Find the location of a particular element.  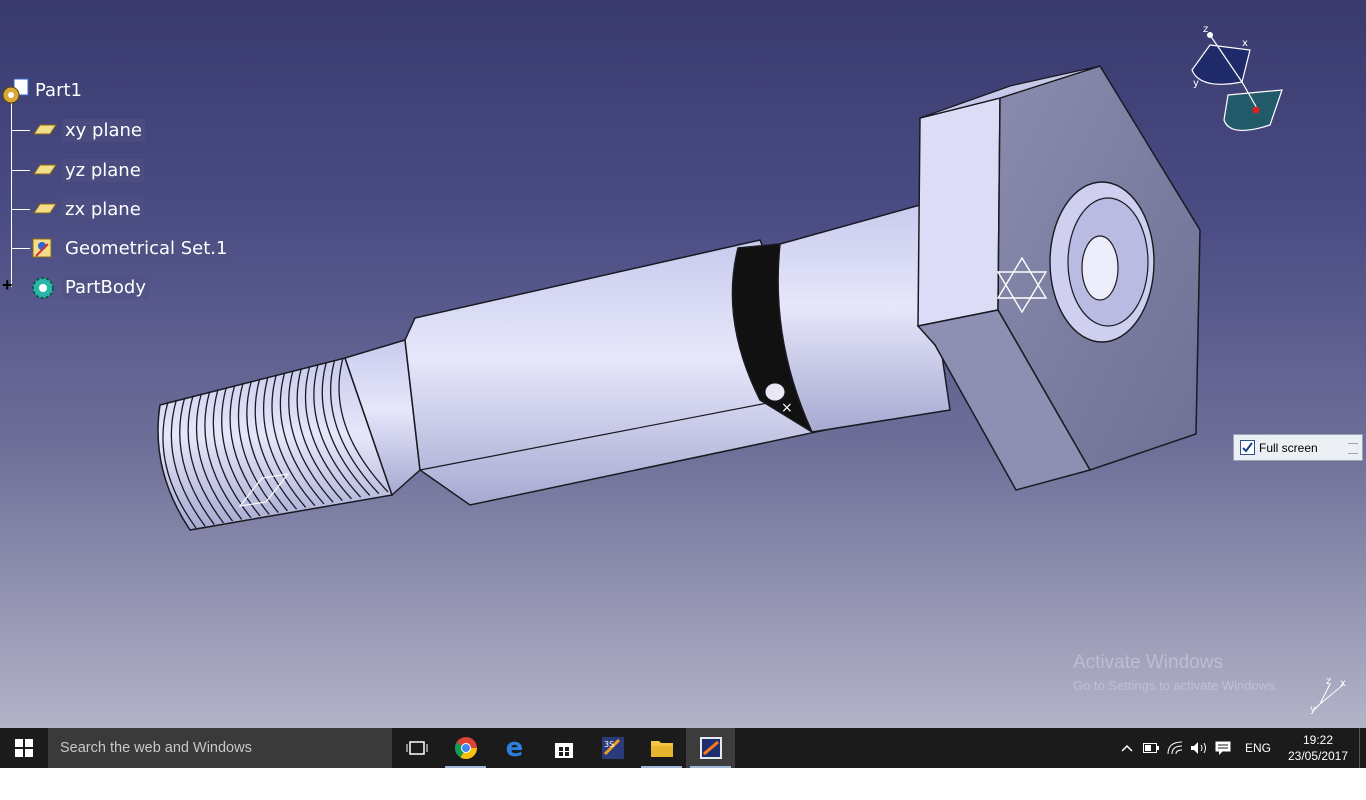

store-icon is located at coordinates (563, 750).